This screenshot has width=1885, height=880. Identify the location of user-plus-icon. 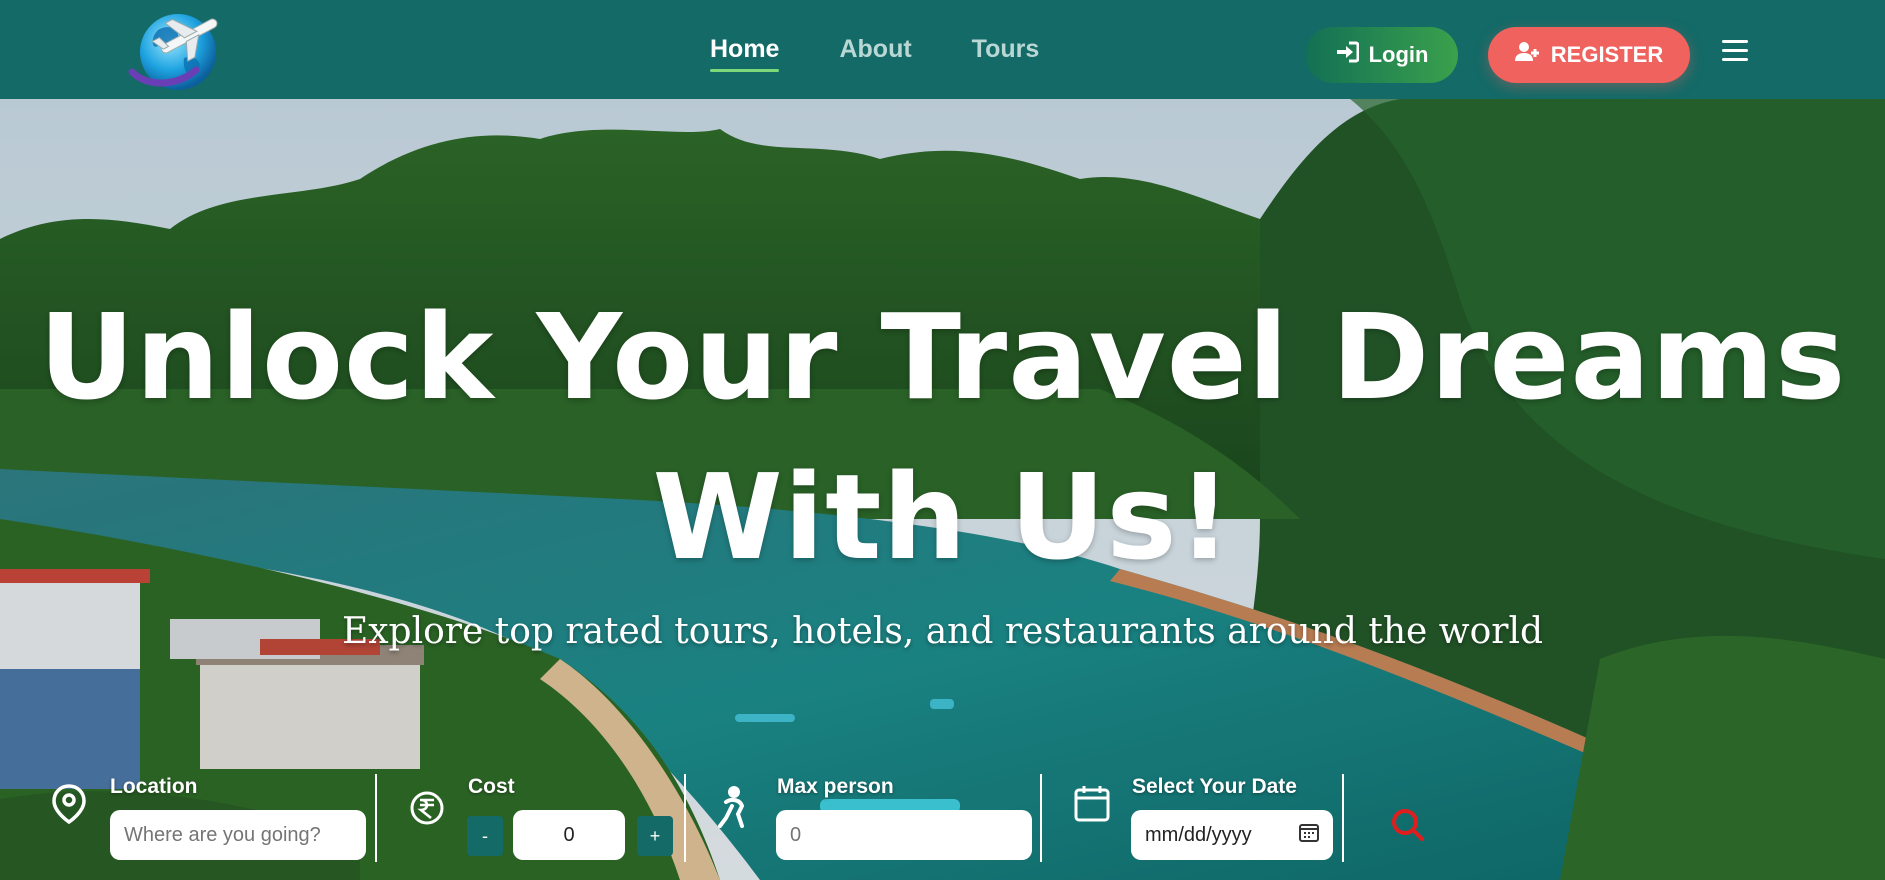
(1527, 55).